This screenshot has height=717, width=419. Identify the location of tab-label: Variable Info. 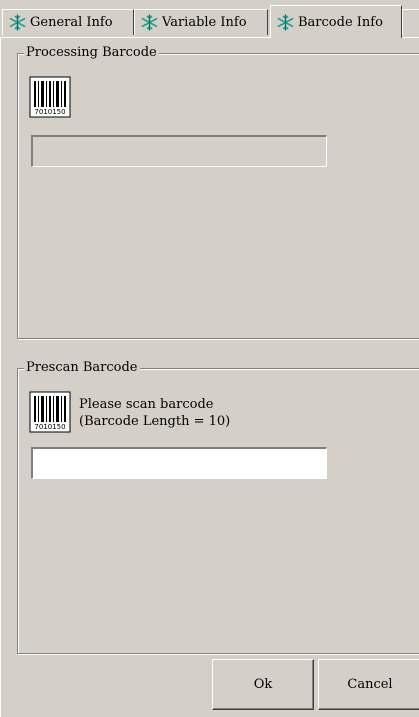
(204, 22).